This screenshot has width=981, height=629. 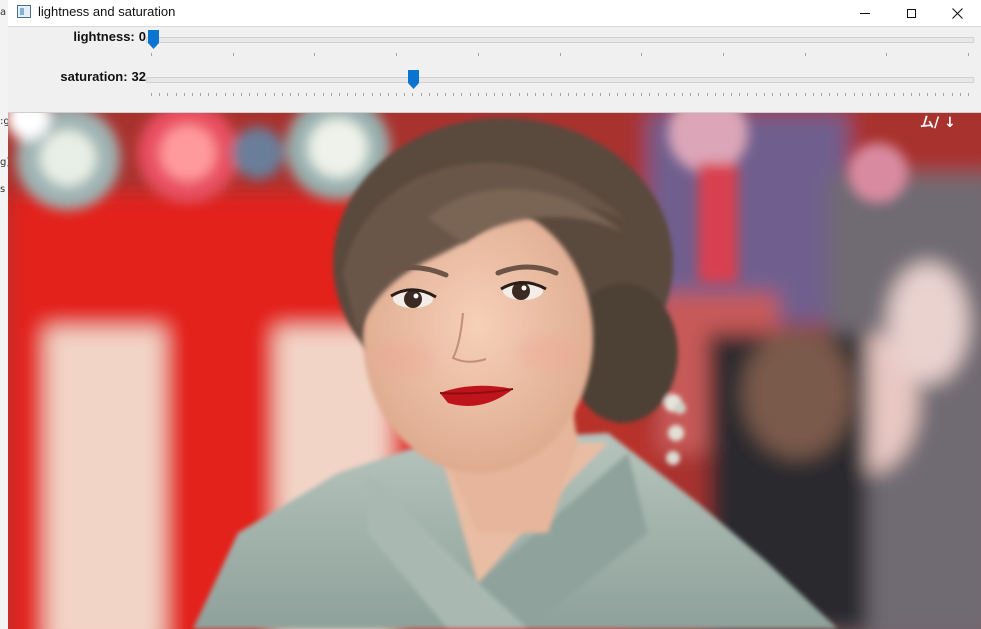 What do you see at coordinates (3, 12) in the screenshot?
I see `background-text-fragment: a` at bounding box center [3, 12].